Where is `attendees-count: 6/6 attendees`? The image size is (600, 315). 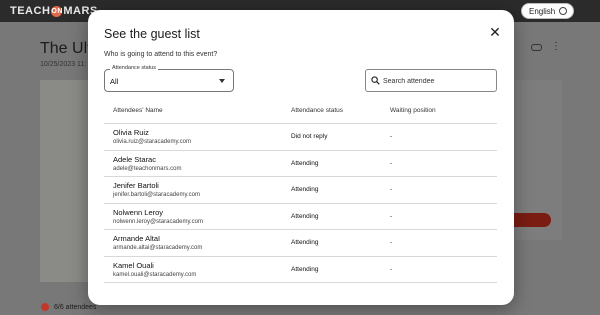
attendees-count: 6/6 attendees is located at coordinates (75, 307).